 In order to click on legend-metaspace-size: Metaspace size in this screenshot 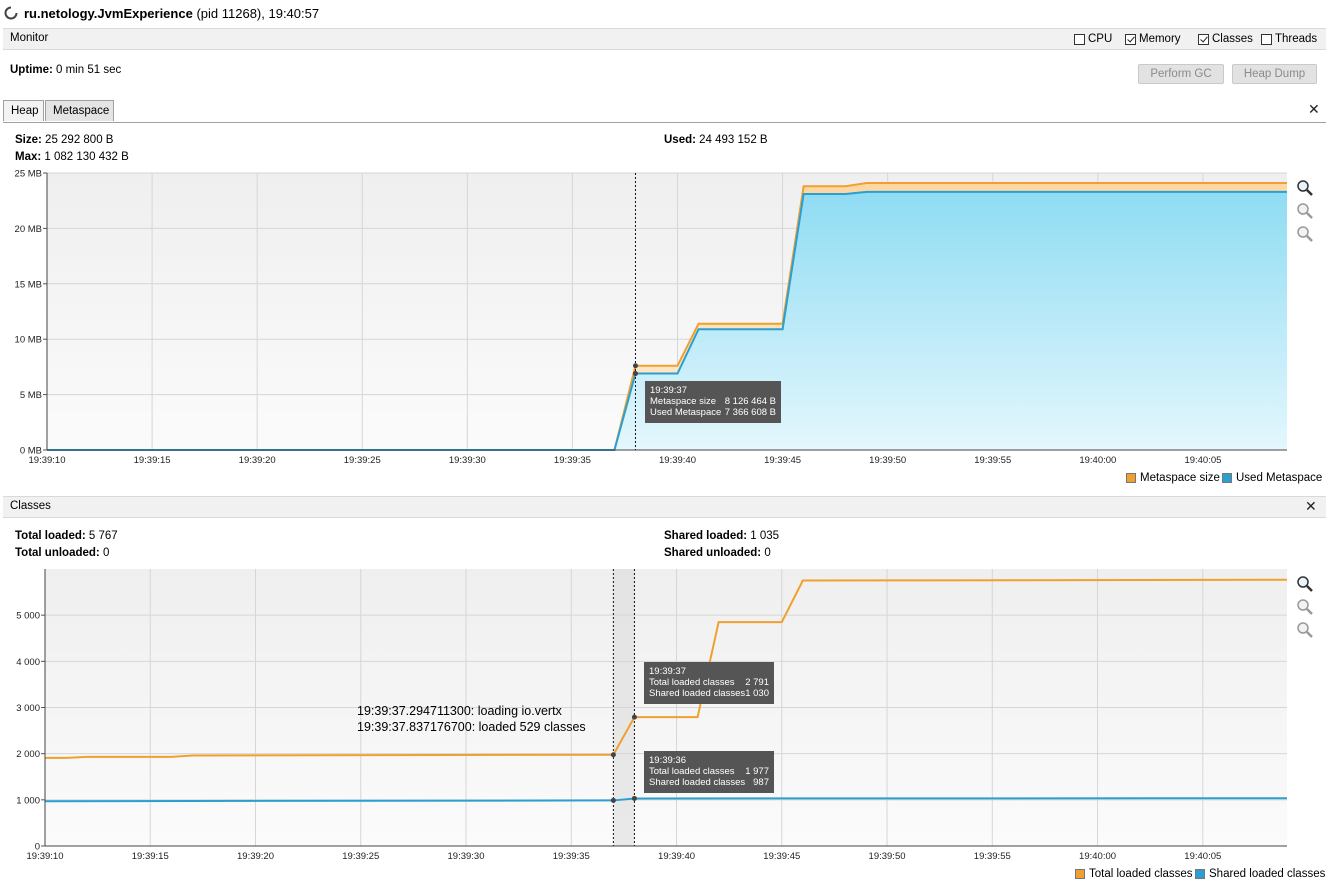, I will do `click(1173, 478)`.